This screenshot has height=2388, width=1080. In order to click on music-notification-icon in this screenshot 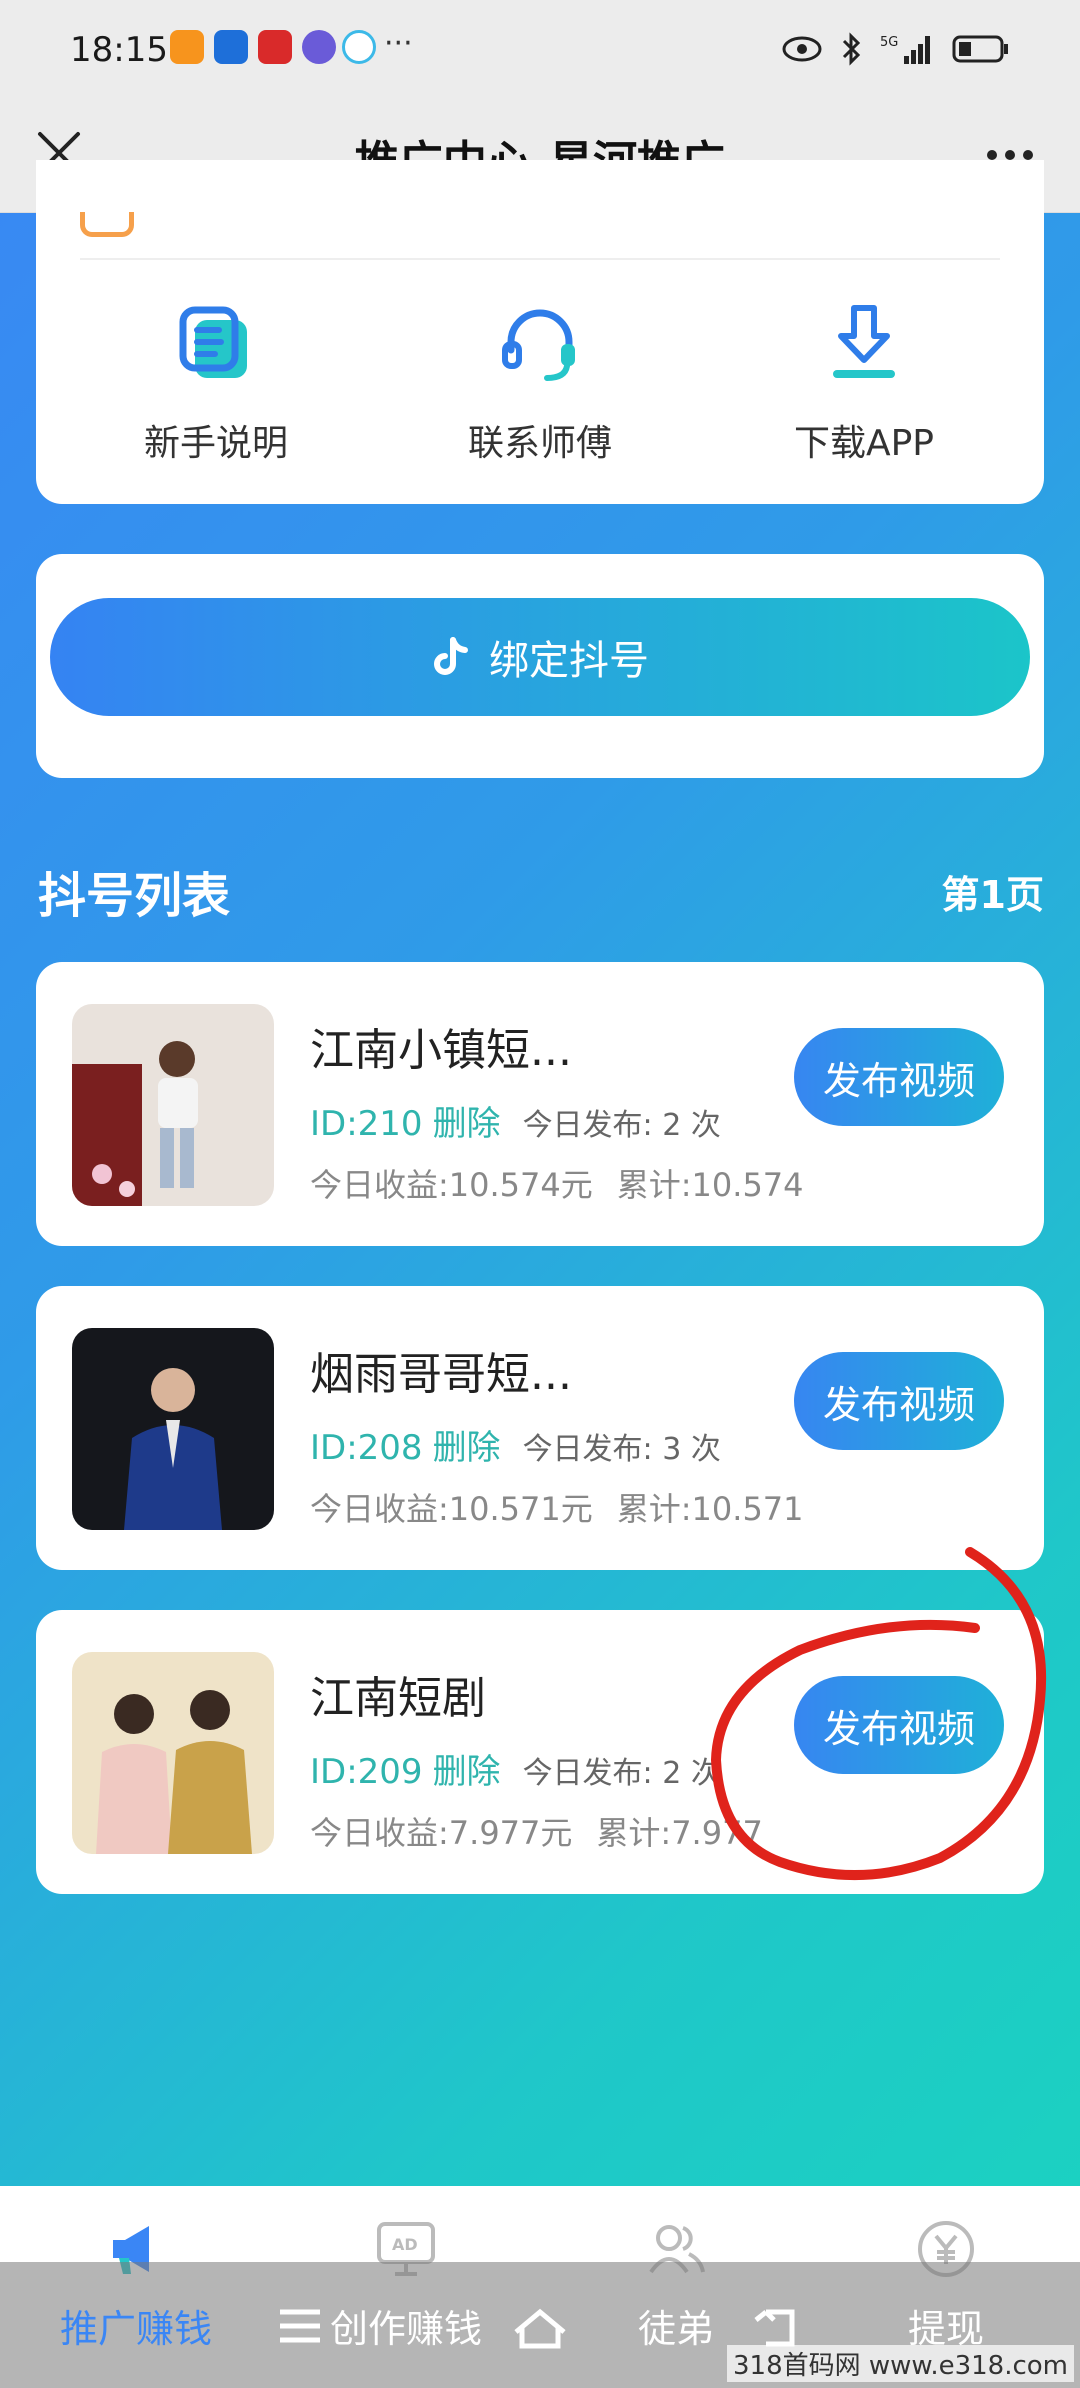, I will do `click(319, 47)`.